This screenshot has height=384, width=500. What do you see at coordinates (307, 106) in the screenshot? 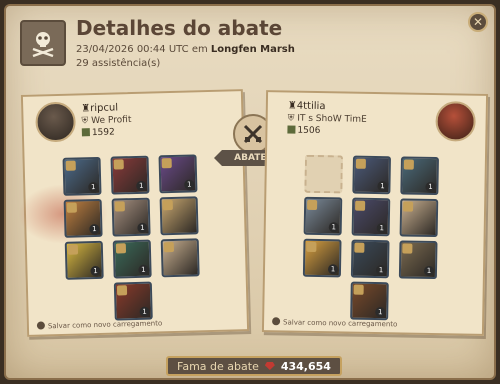
I see `victim-name: ♜4ttilia` at bounding box center [307, 106].